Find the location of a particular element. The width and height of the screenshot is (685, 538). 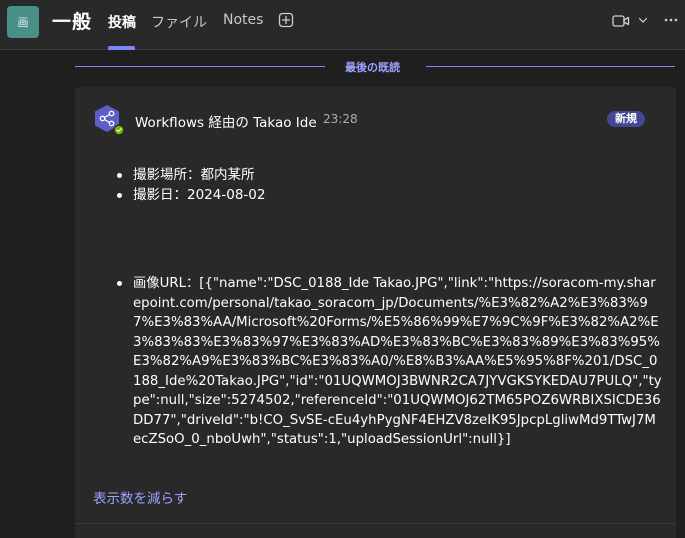

sender-name: Workflows 経由の Takao Ide is located at coordinates (226, 123).